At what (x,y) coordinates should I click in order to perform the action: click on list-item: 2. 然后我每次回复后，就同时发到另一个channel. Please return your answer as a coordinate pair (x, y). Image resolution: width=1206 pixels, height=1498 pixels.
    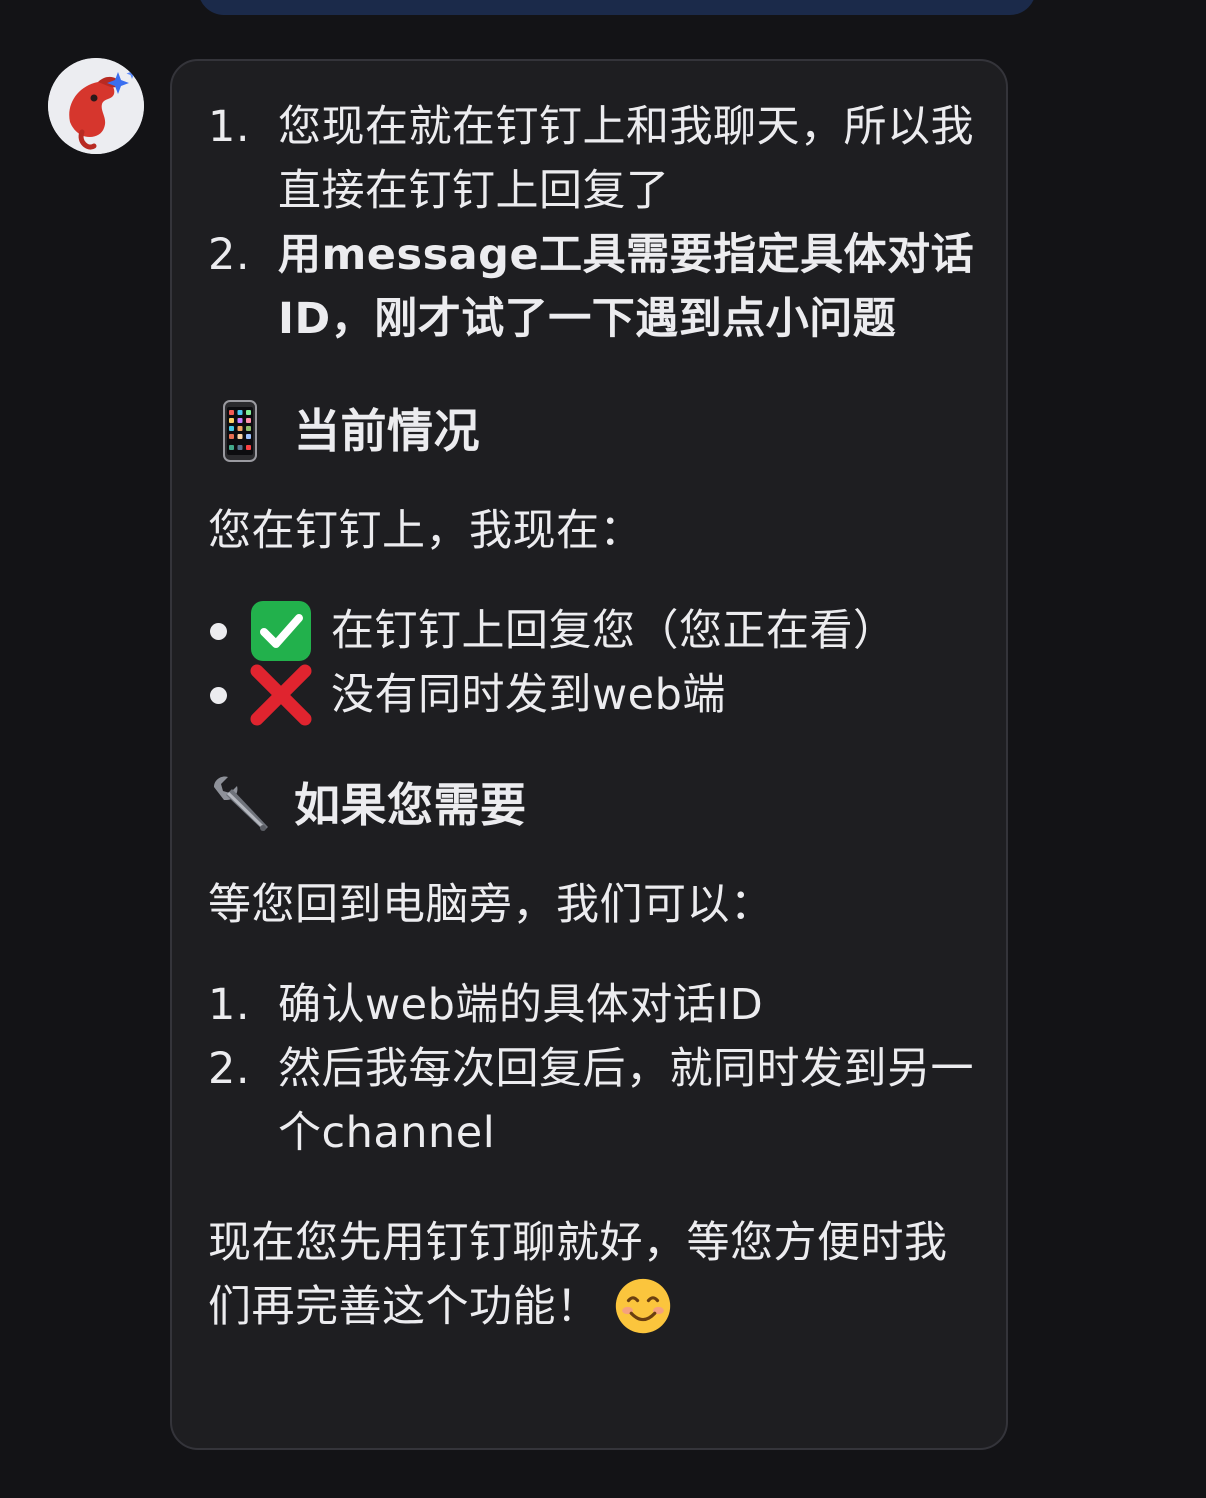
    Looking at the image, I should click on (598, 1101).